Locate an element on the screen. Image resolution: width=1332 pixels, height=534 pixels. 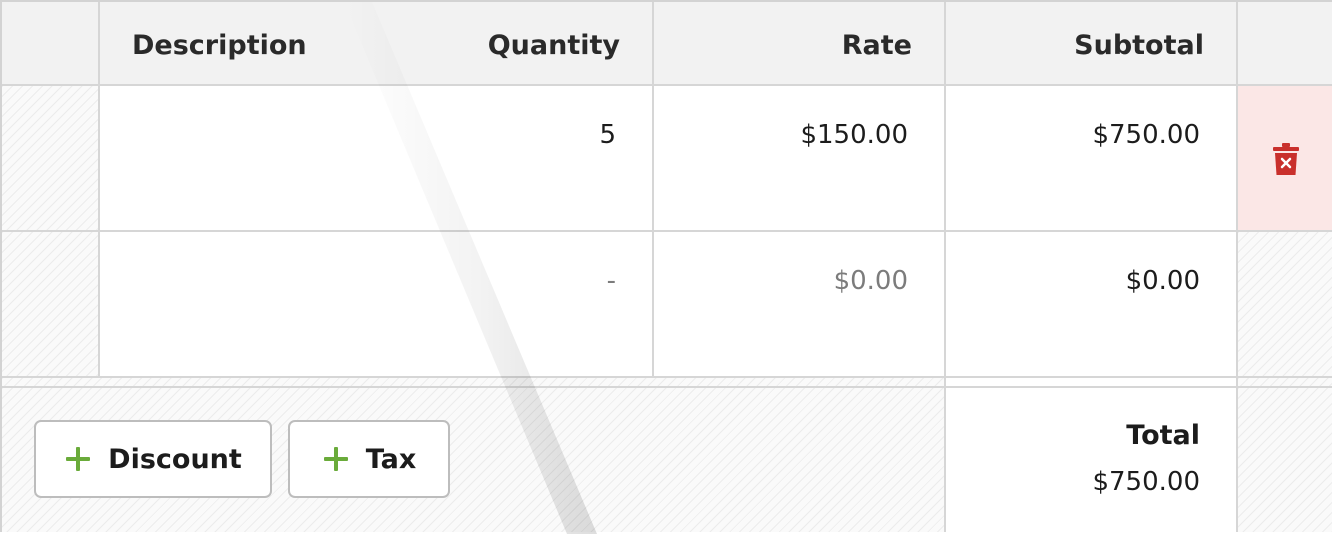
header-quantity: Quantity is located at coordinates (553, 45).